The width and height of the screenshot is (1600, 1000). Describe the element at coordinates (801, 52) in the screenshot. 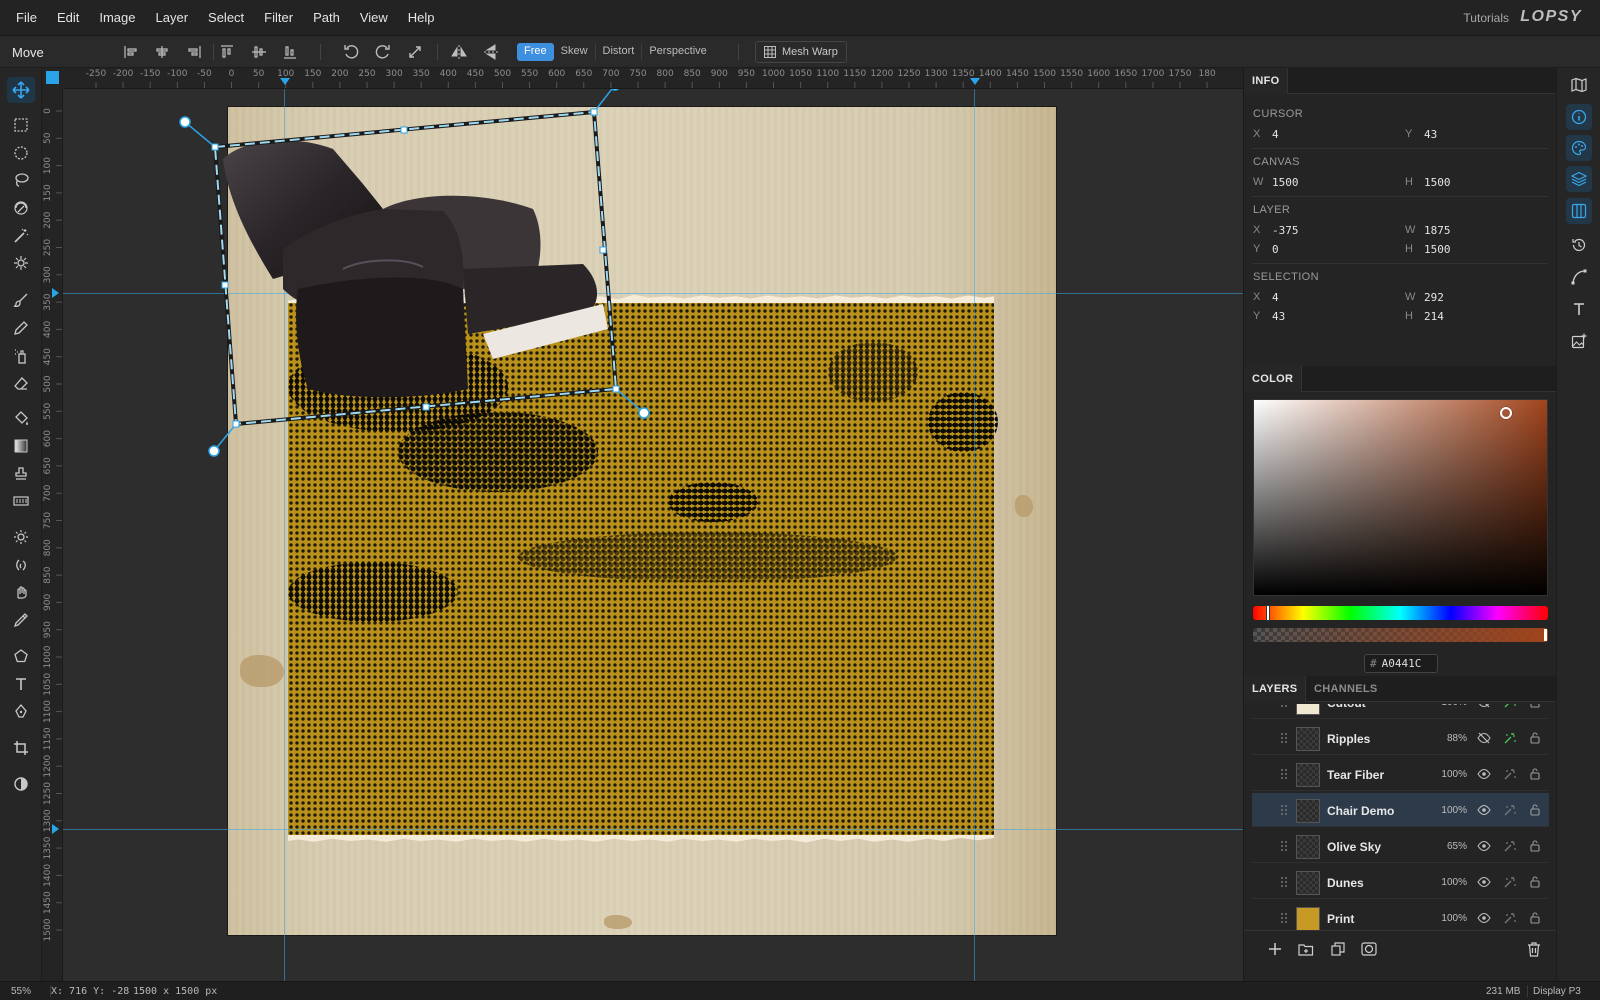

I see `mesh-warp-button: Mesh Warp` at that location.